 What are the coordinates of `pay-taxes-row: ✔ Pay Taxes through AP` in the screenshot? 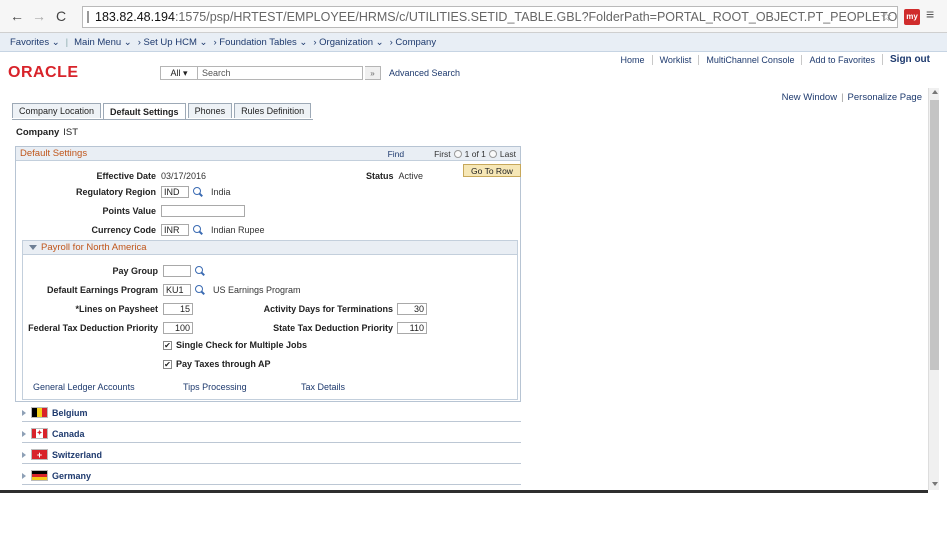 It's located at (217, 364).